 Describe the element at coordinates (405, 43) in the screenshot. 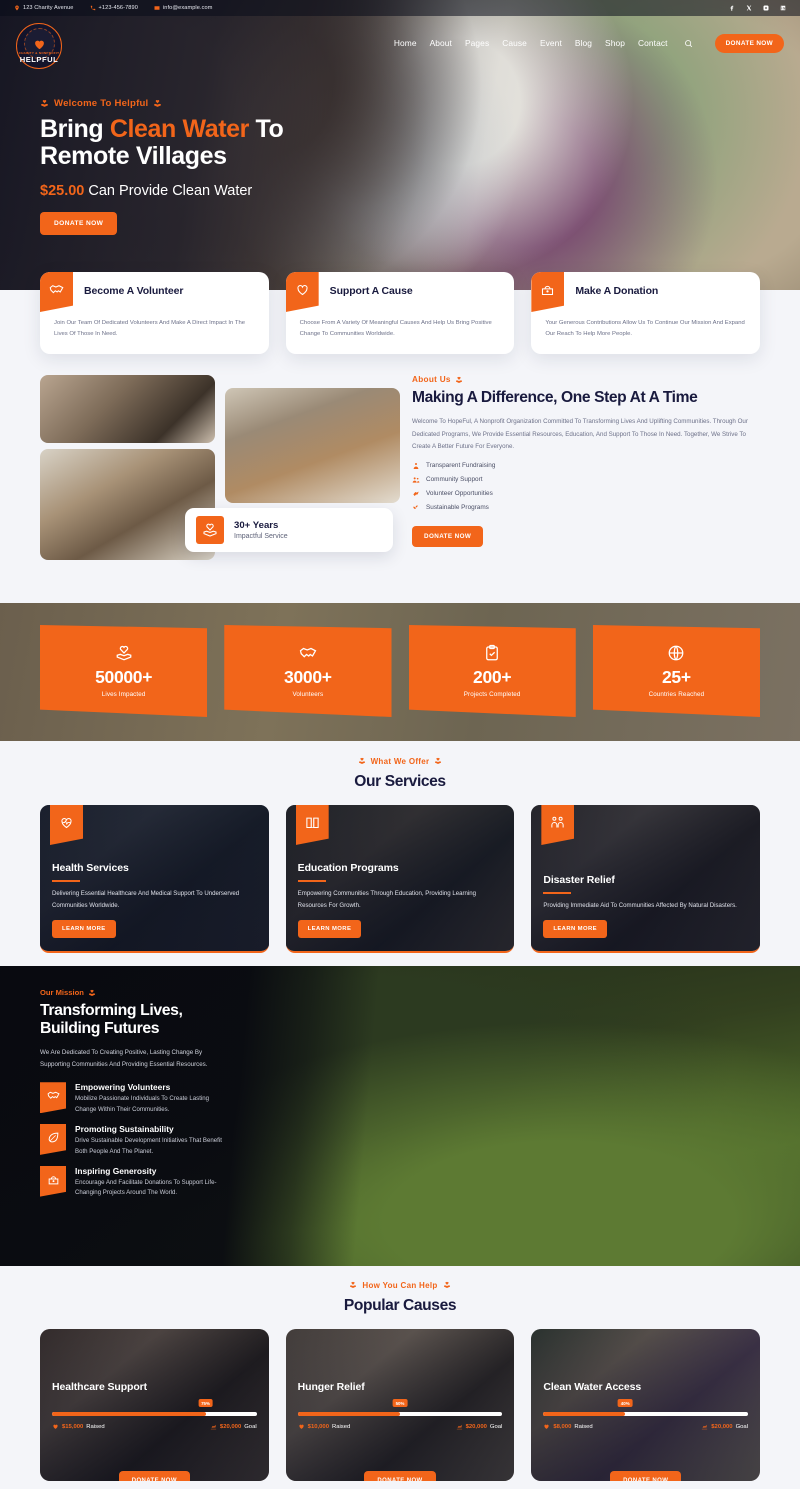

I see `nav-item-home: Home` at that location.